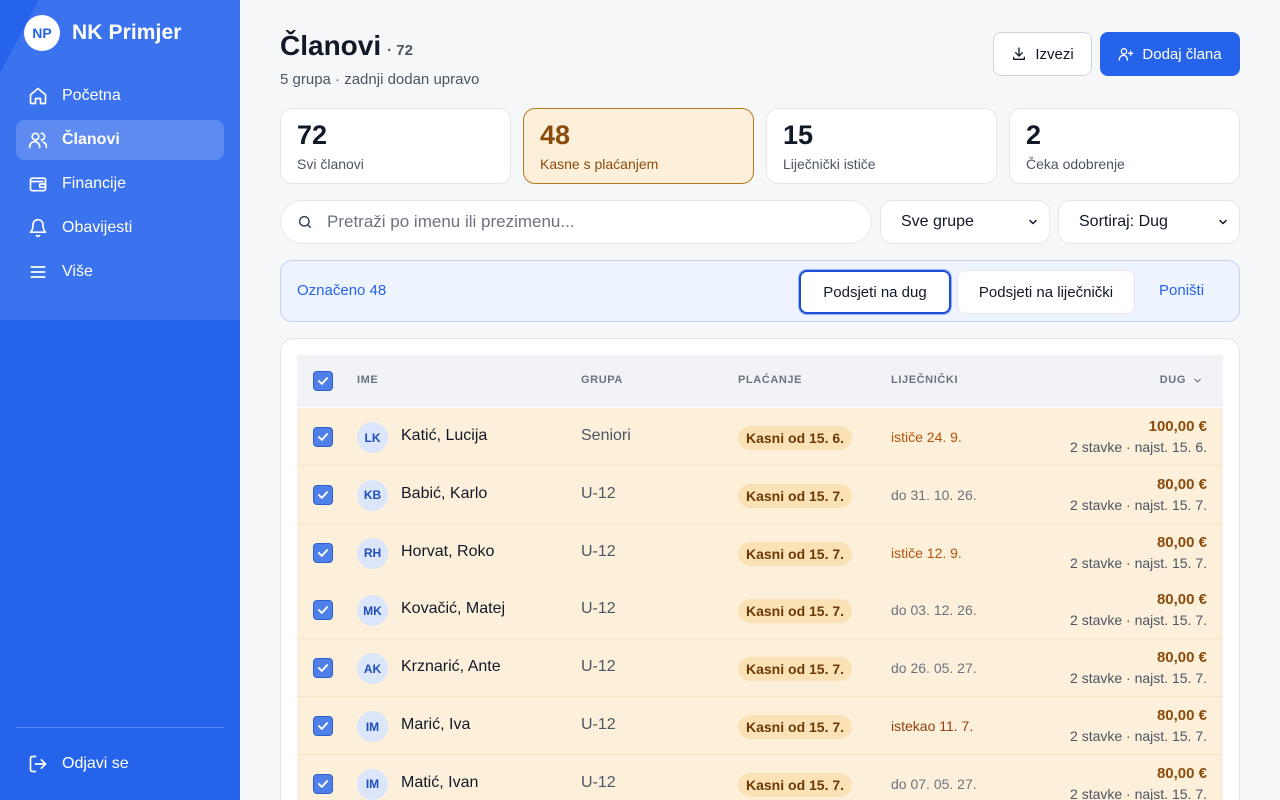 Image resolution: width=1280 pixels, height=800 pixels. Describe the element at coordinates (453, 609) in the screenshot. I see `member-name: Kovačić, Matej` at that location.